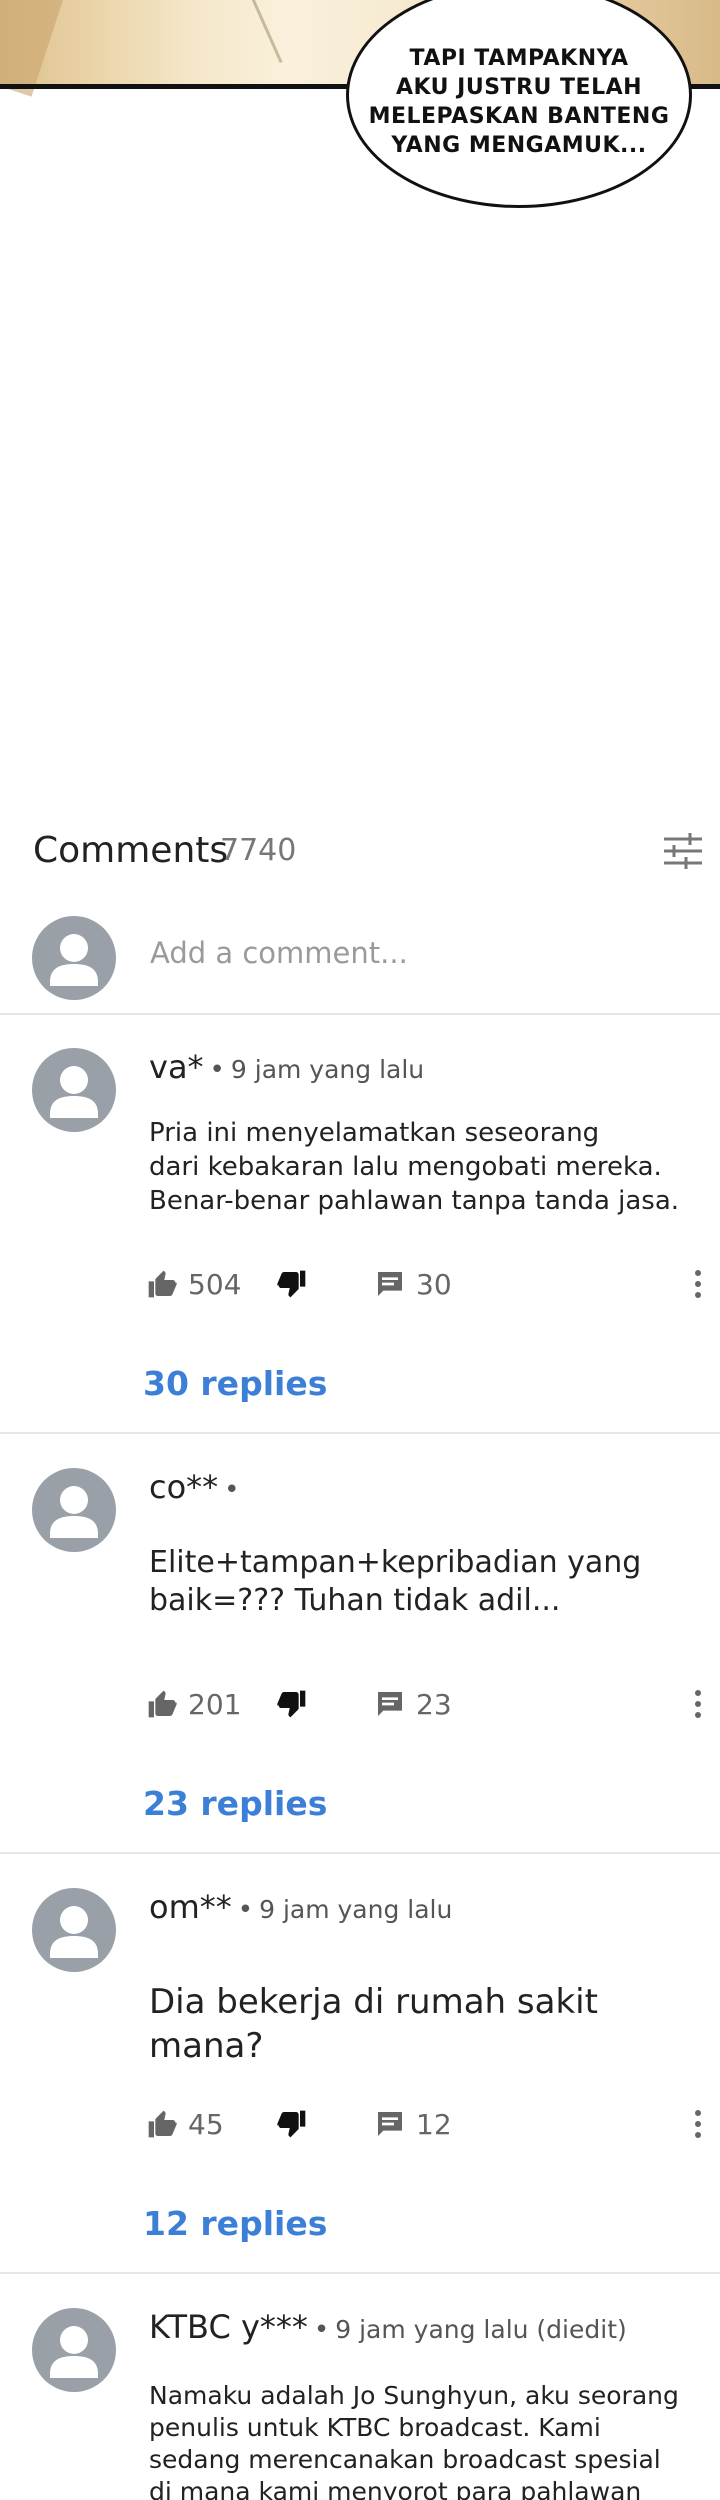 Image resolution: width=720 pixels, height=2500 pixels. I want to click on comment-username: va*, so click(176, 1067).